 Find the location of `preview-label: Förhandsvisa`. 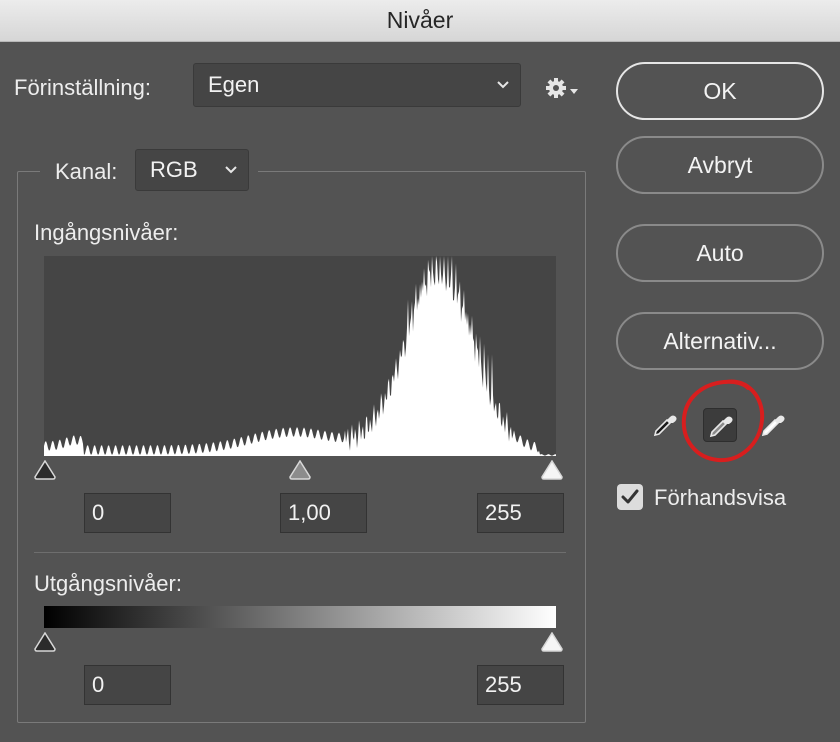

preview-label: Förhandsvisa is located at coordinates (720, 497).